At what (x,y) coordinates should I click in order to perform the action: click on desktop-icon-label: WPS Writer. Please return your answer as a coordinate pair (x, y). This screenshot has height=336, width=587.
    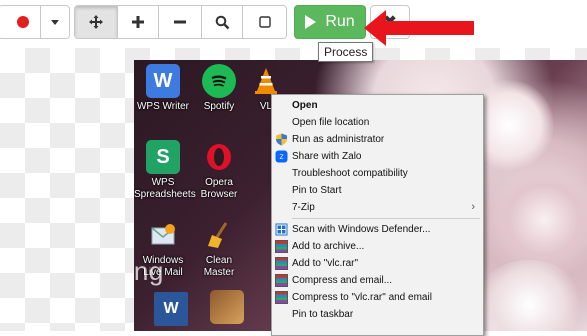
    Looking at the image, I should click on (163, 106).